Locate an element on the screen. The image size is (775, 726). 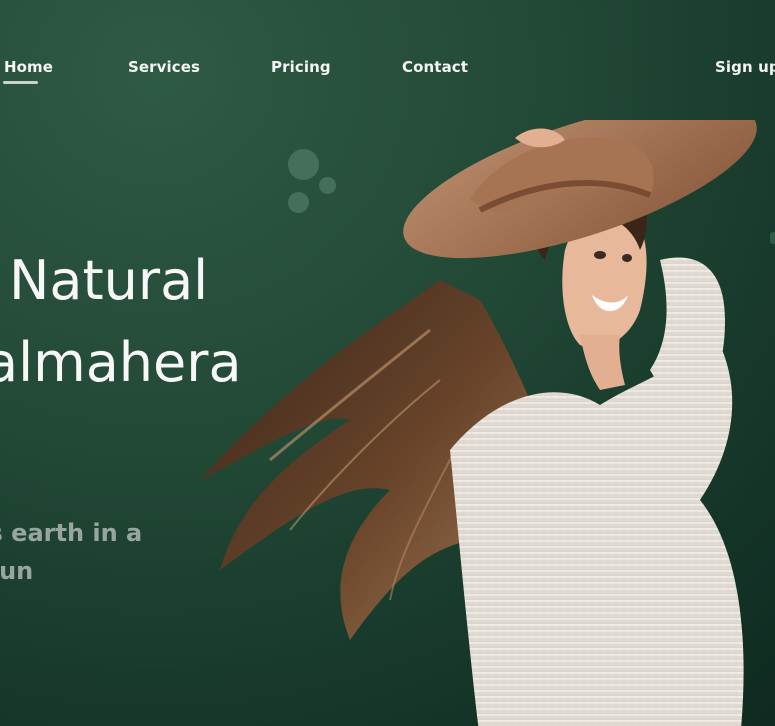
hero-subtext-line1: d's earth in a is located at coordinates (71, 533).